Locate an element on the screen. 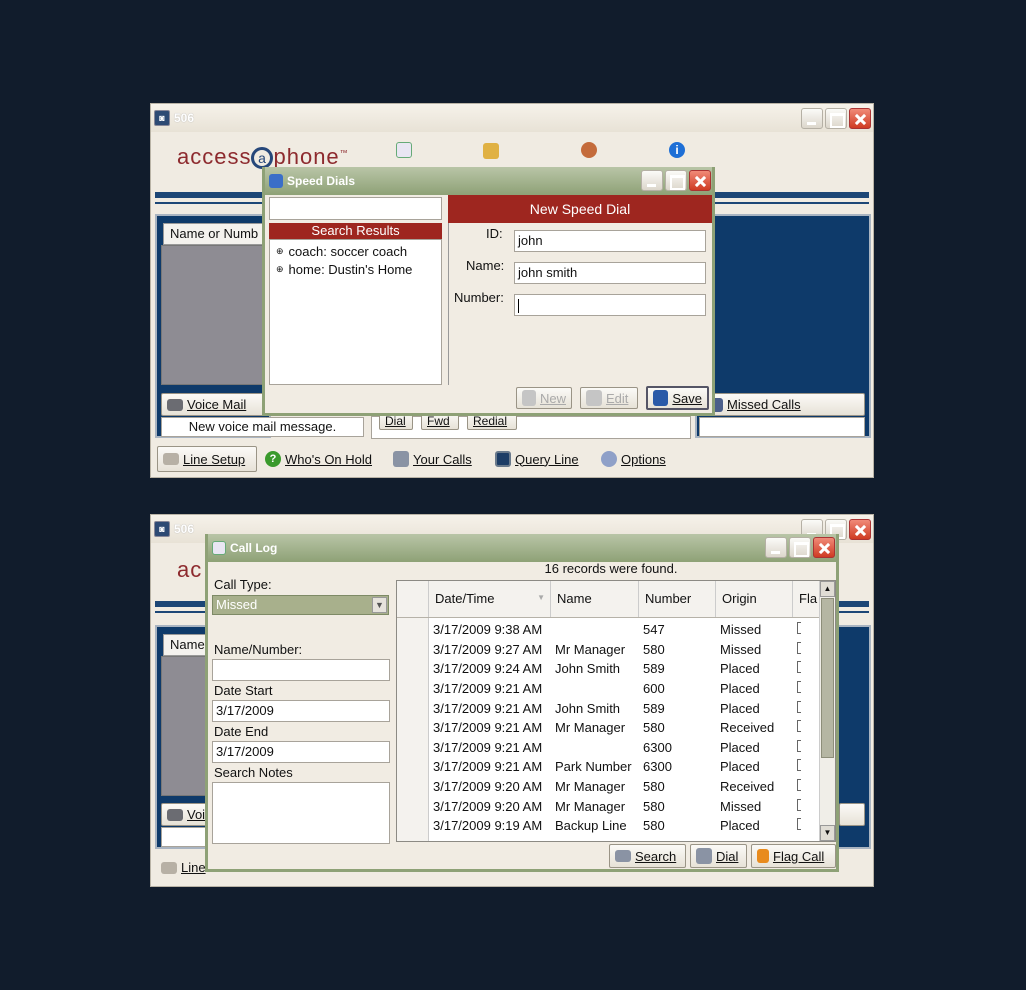  table-cell-number: 589 is located at coordinates (654, 669).